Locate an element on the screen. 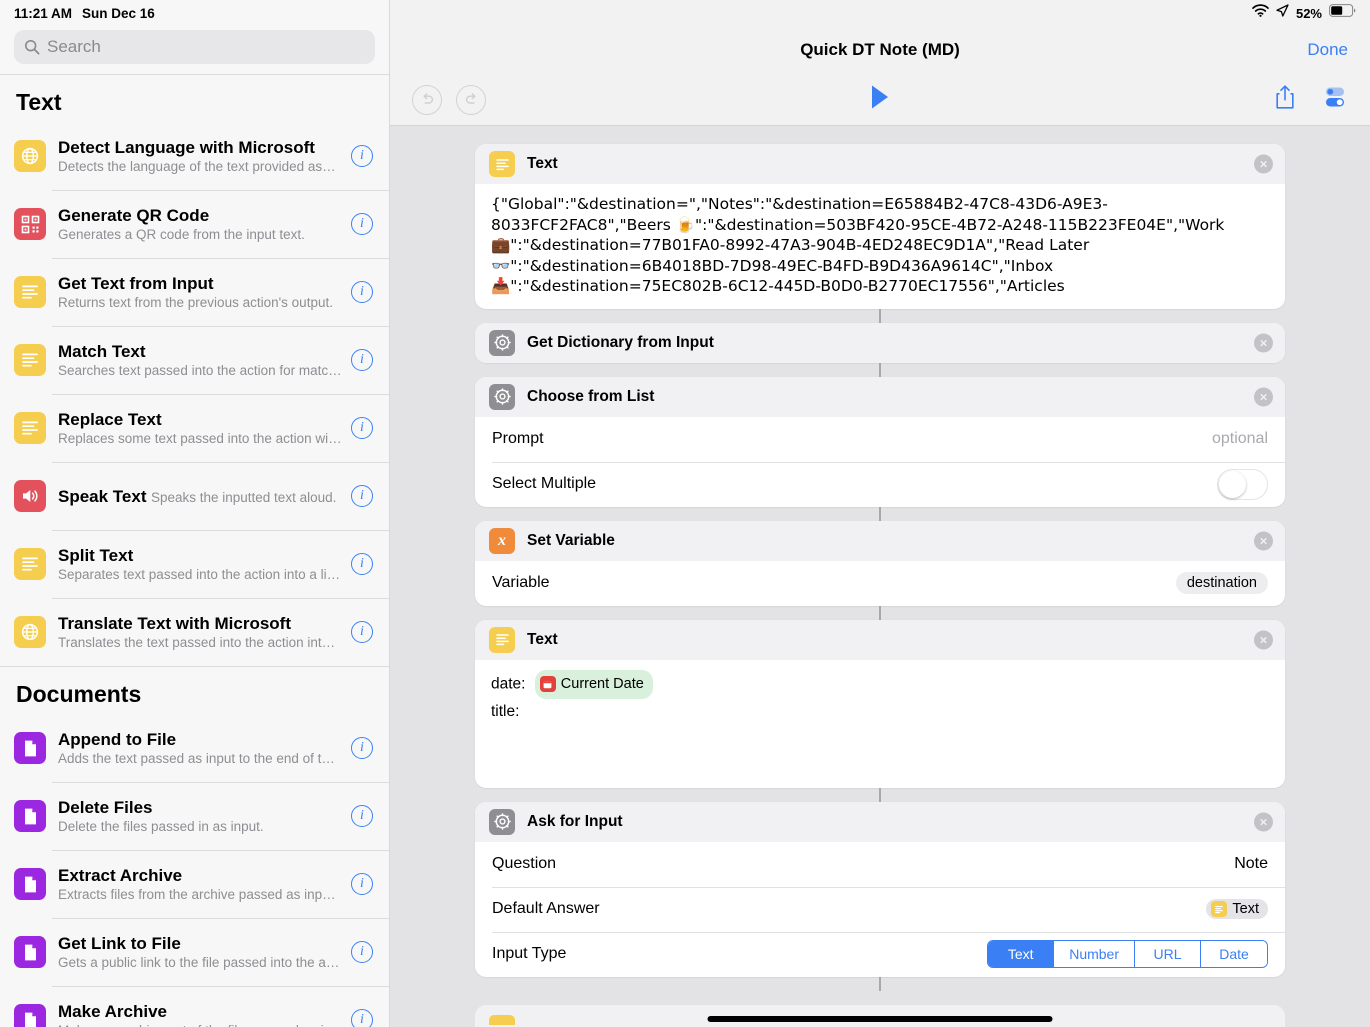  text-line-date: date: Current Date is located at coordinates (880, 684).